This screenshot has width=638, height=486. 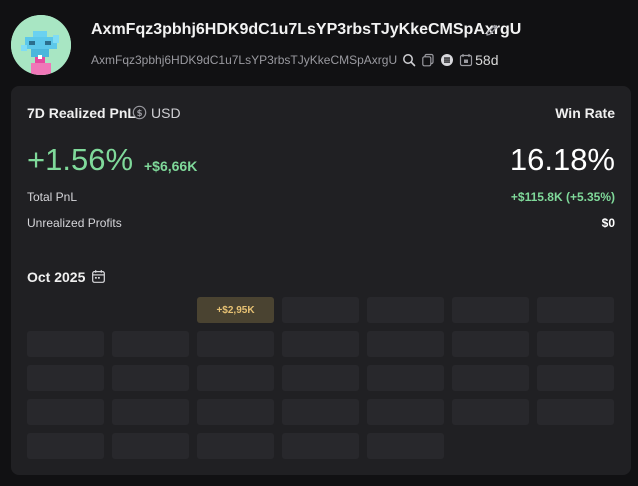 I want to click on search-icon, so click(x=409, y=60).